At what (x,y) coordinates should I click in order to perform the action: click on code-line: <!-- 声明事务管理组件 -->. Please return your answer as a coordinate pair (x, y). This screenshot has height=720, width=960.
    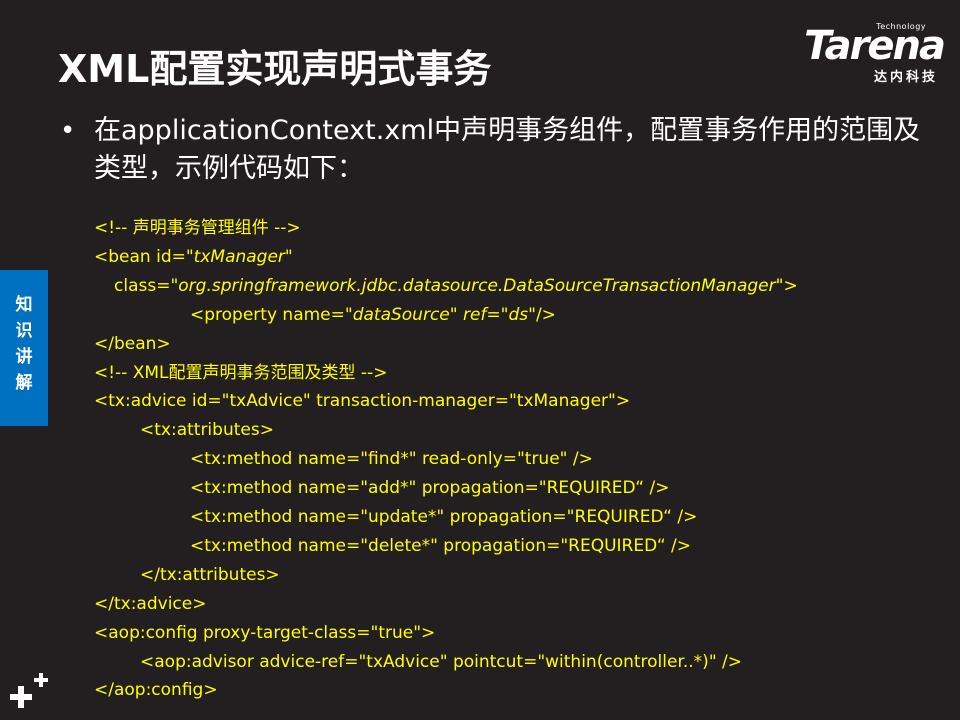
    Looking at the image, I should click on (197, 228).